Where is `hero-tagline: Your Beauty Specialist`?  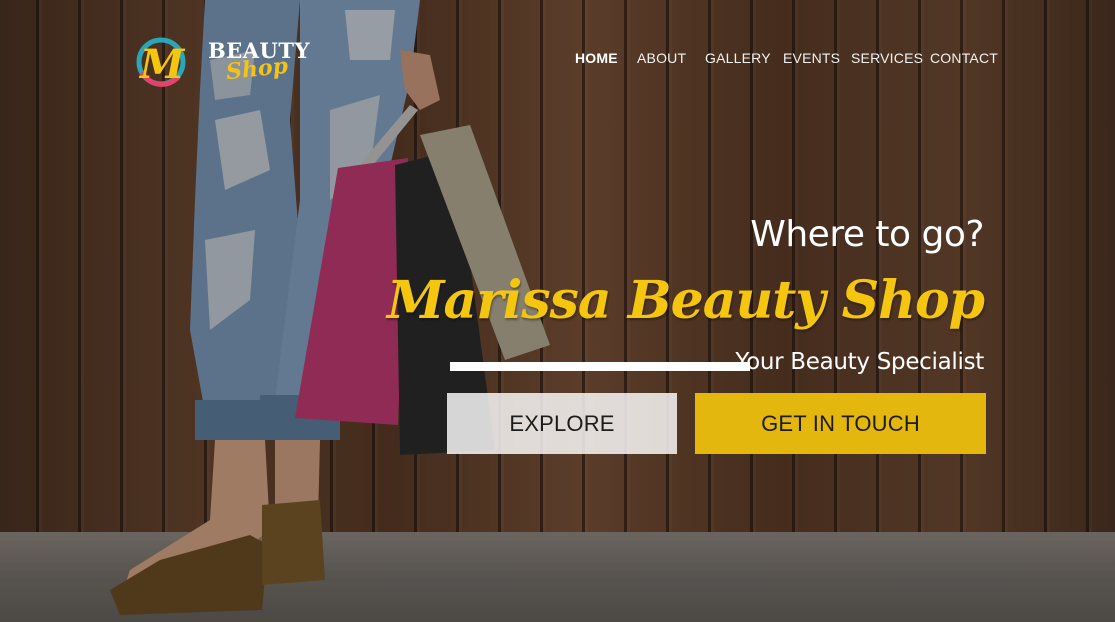
hero-tagline: Your Beauty Specialist is located at coordinates (859, 362).